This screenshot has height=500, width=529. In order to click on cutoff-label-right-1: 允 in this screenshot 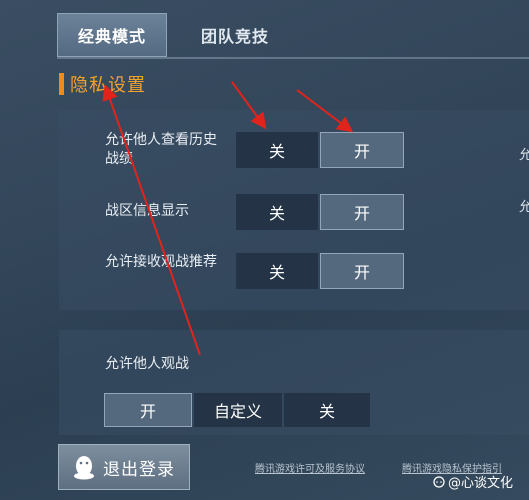, I will do `click(524, 155)`.